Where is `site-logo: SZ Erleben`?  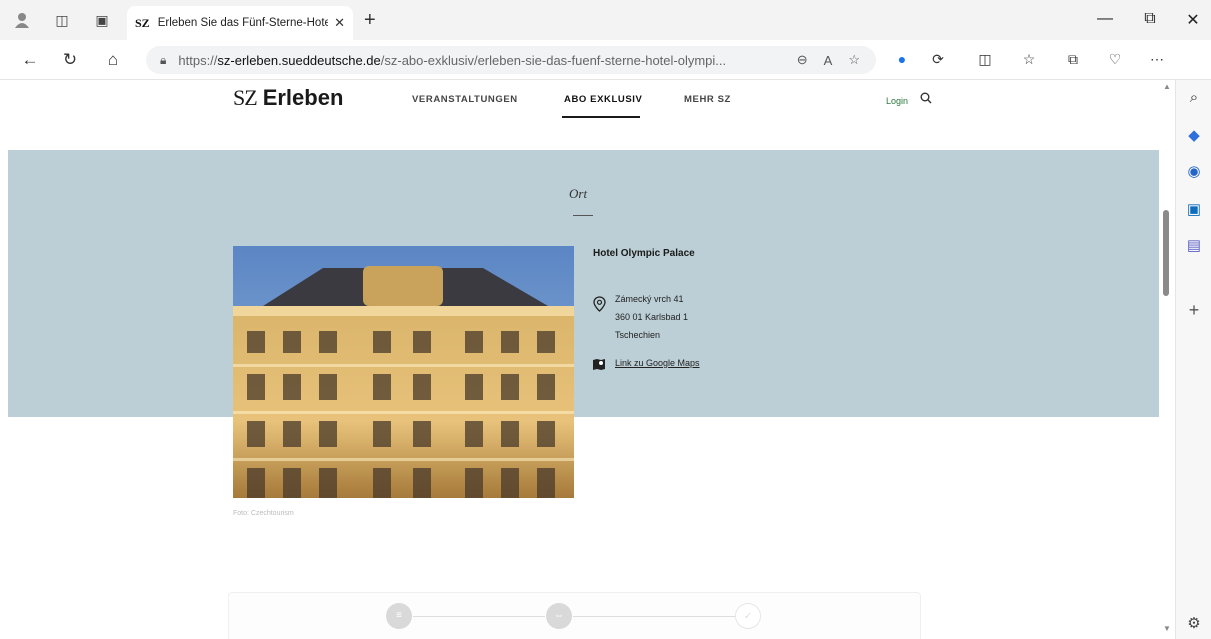
site-logo: SZ Erleben is located at coordinates (288, 98).